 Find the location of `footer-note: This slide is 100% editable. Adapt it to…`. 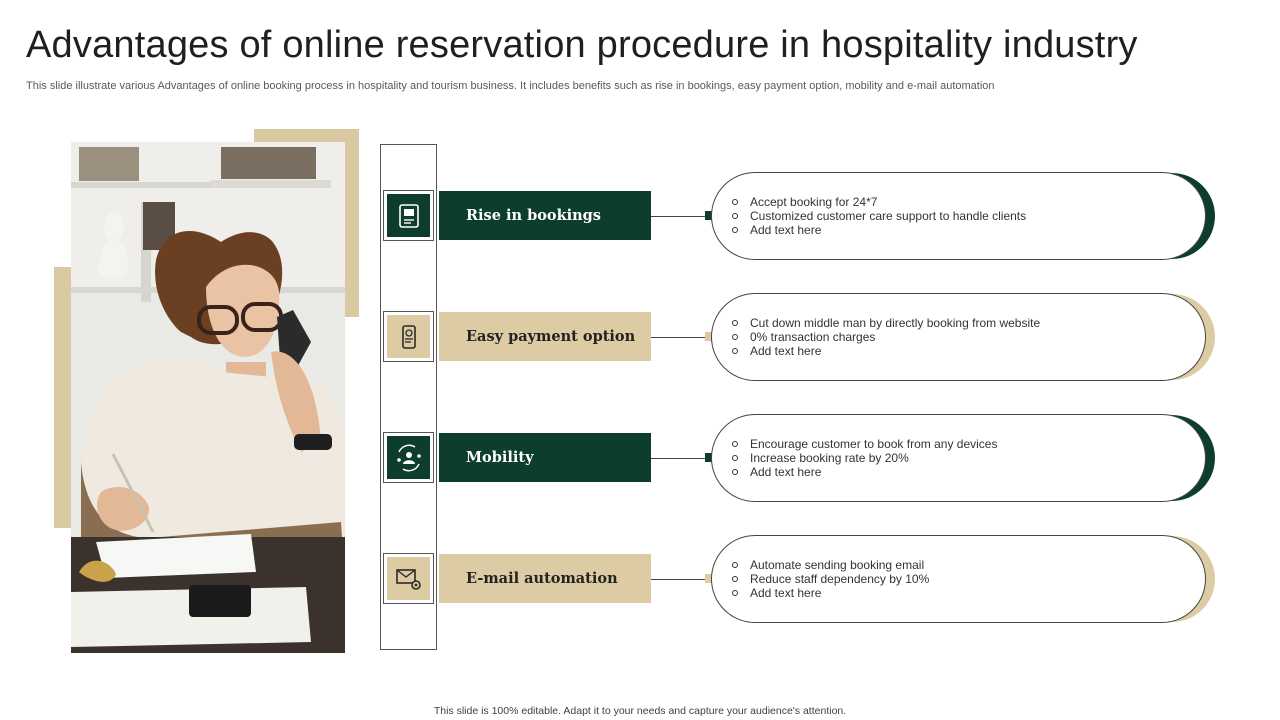

footer-note: This slide is 100% editable. Adapt it to… is located at coordinates (640, 711).